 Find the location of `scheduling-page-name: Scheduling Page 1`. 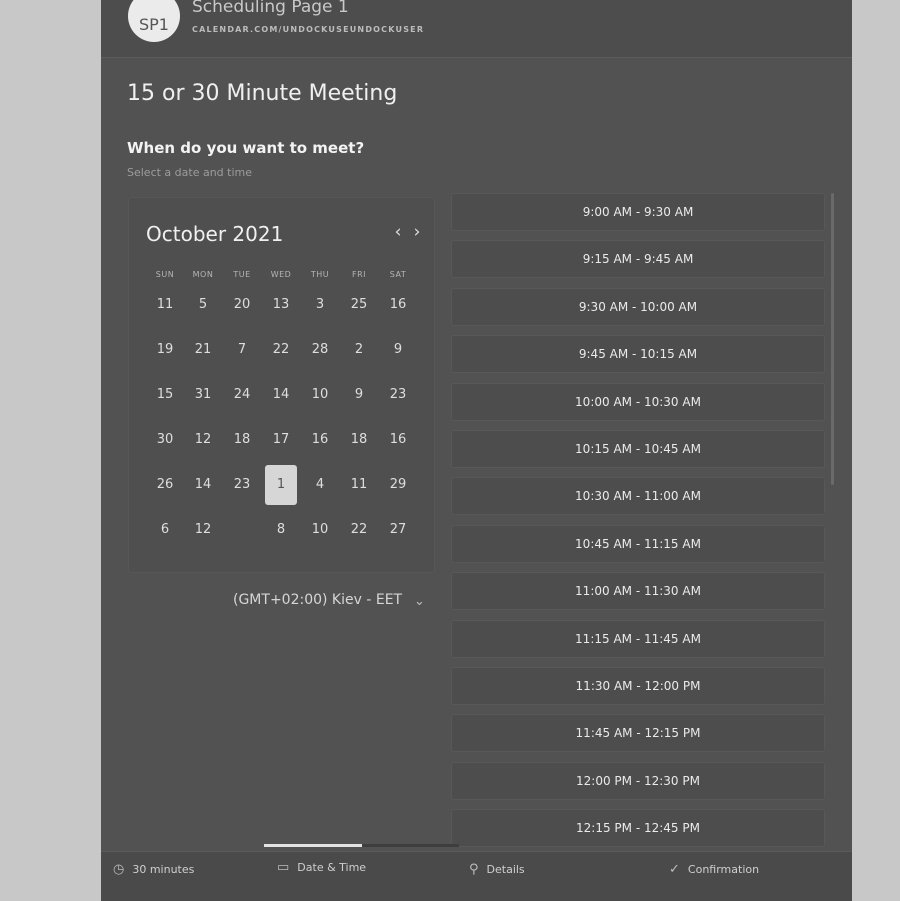

scheduling-page-name: Scheduling Page 1 is located at coordinates (270, 8).